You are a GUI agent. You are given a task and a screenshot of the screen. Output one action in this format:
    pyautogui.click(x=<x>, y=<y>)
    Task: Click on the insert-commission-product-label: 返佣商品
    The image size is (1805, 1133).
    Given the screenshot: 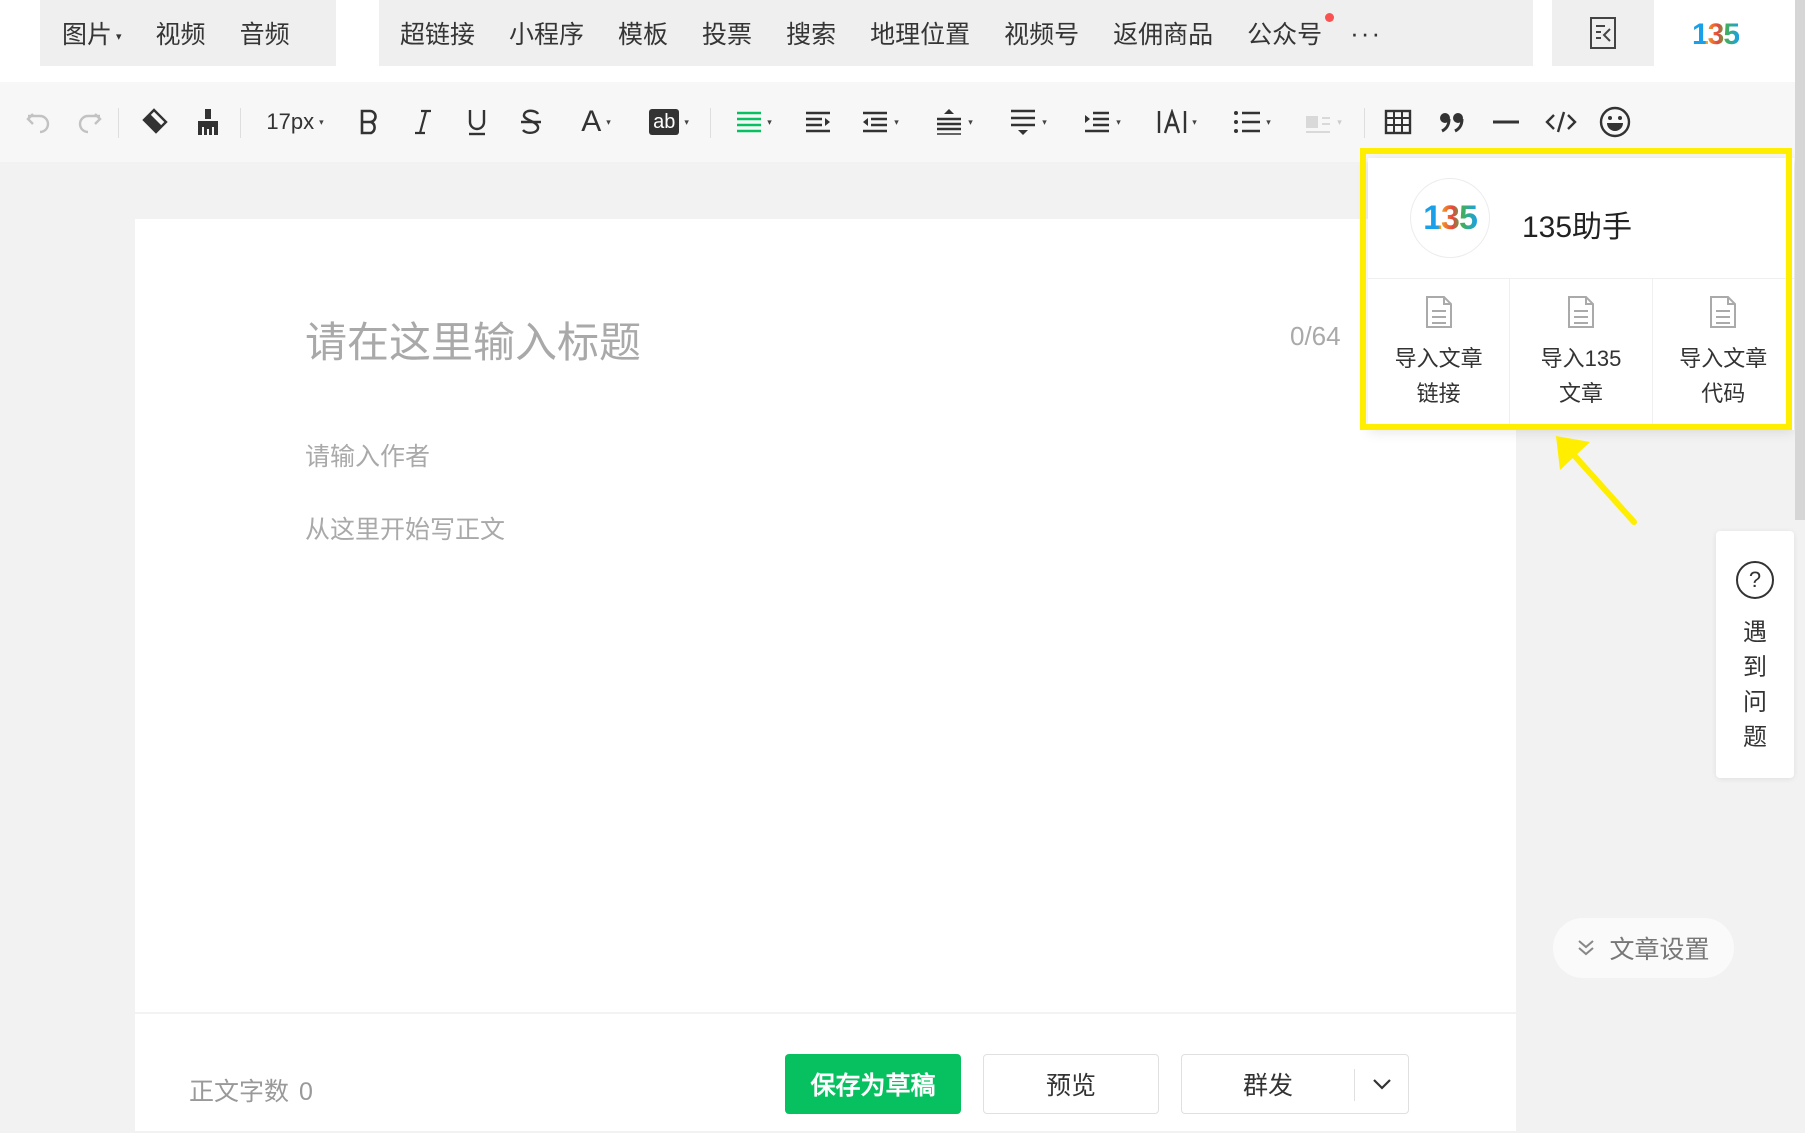 What is the action you would take?
    pyautogui.click(x=1163, y=35)
    